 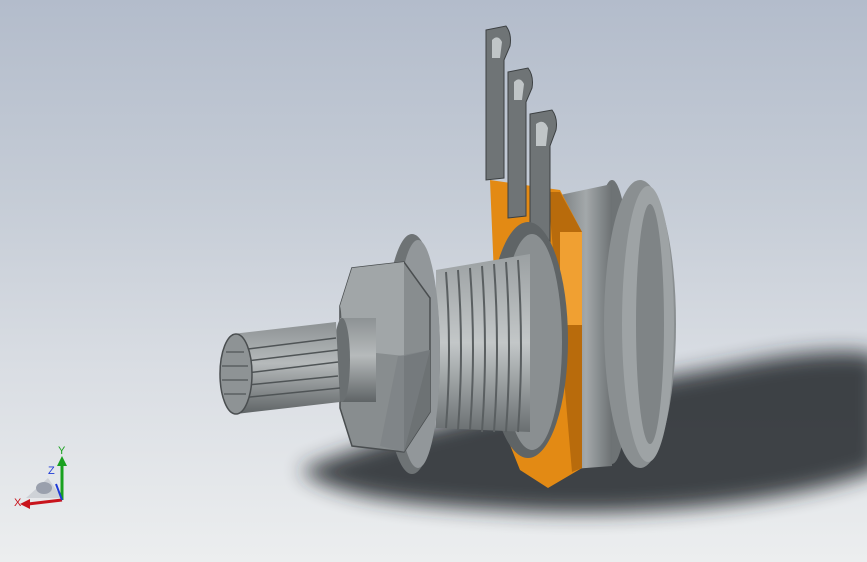 What do you see at coordinates (355, 360) in the screenshot?
I see `shaft-collar` at bounding box center [355, 360].